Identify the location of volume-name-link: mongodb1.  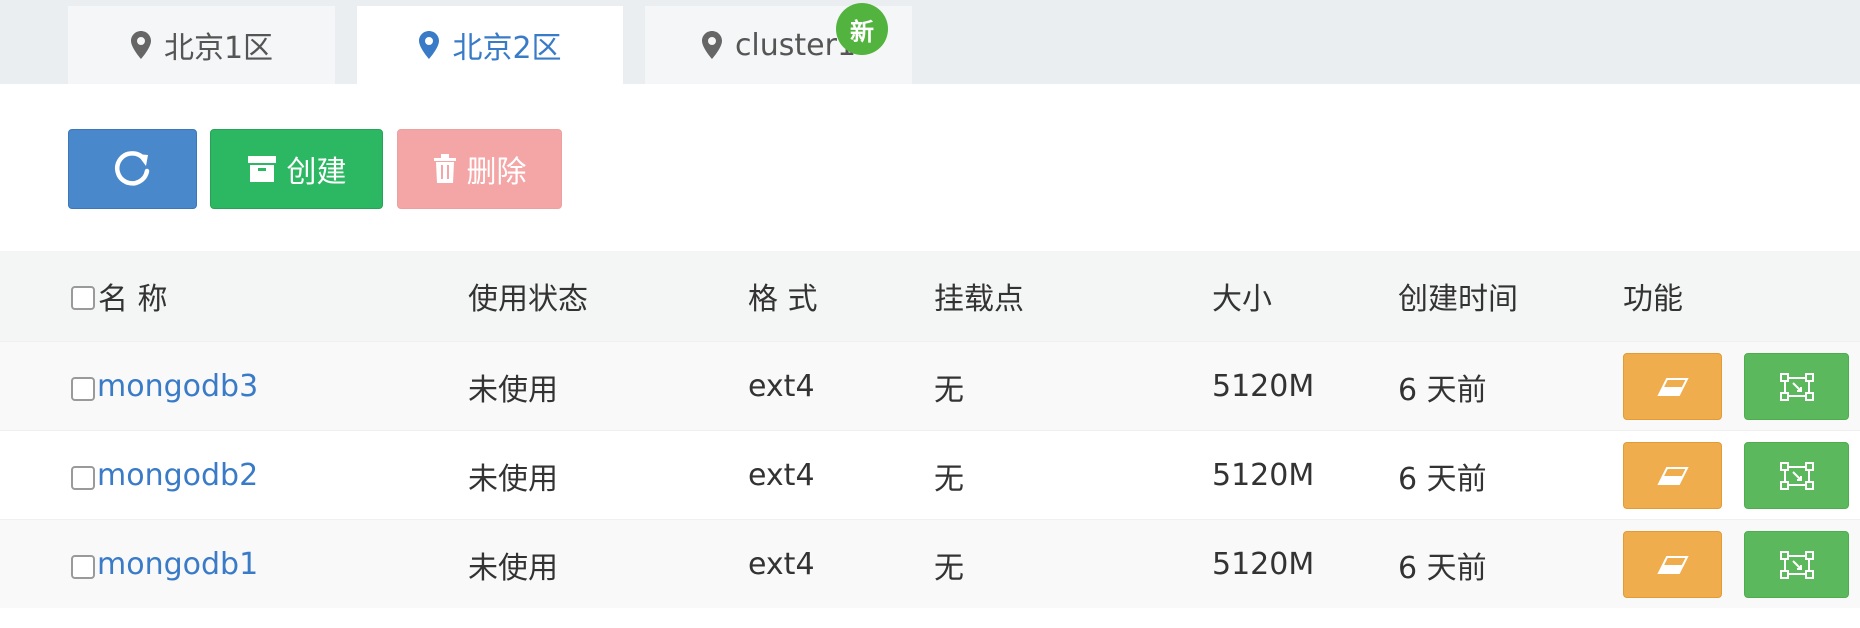
(177, 564).